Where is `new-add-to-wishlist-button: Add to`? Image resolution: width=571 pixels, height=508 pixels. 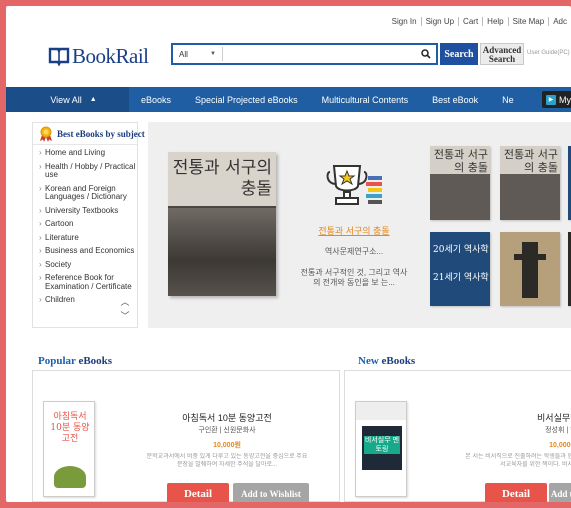 new-add-to-wishlist-button: Add to is located at coordinates (560, 492).